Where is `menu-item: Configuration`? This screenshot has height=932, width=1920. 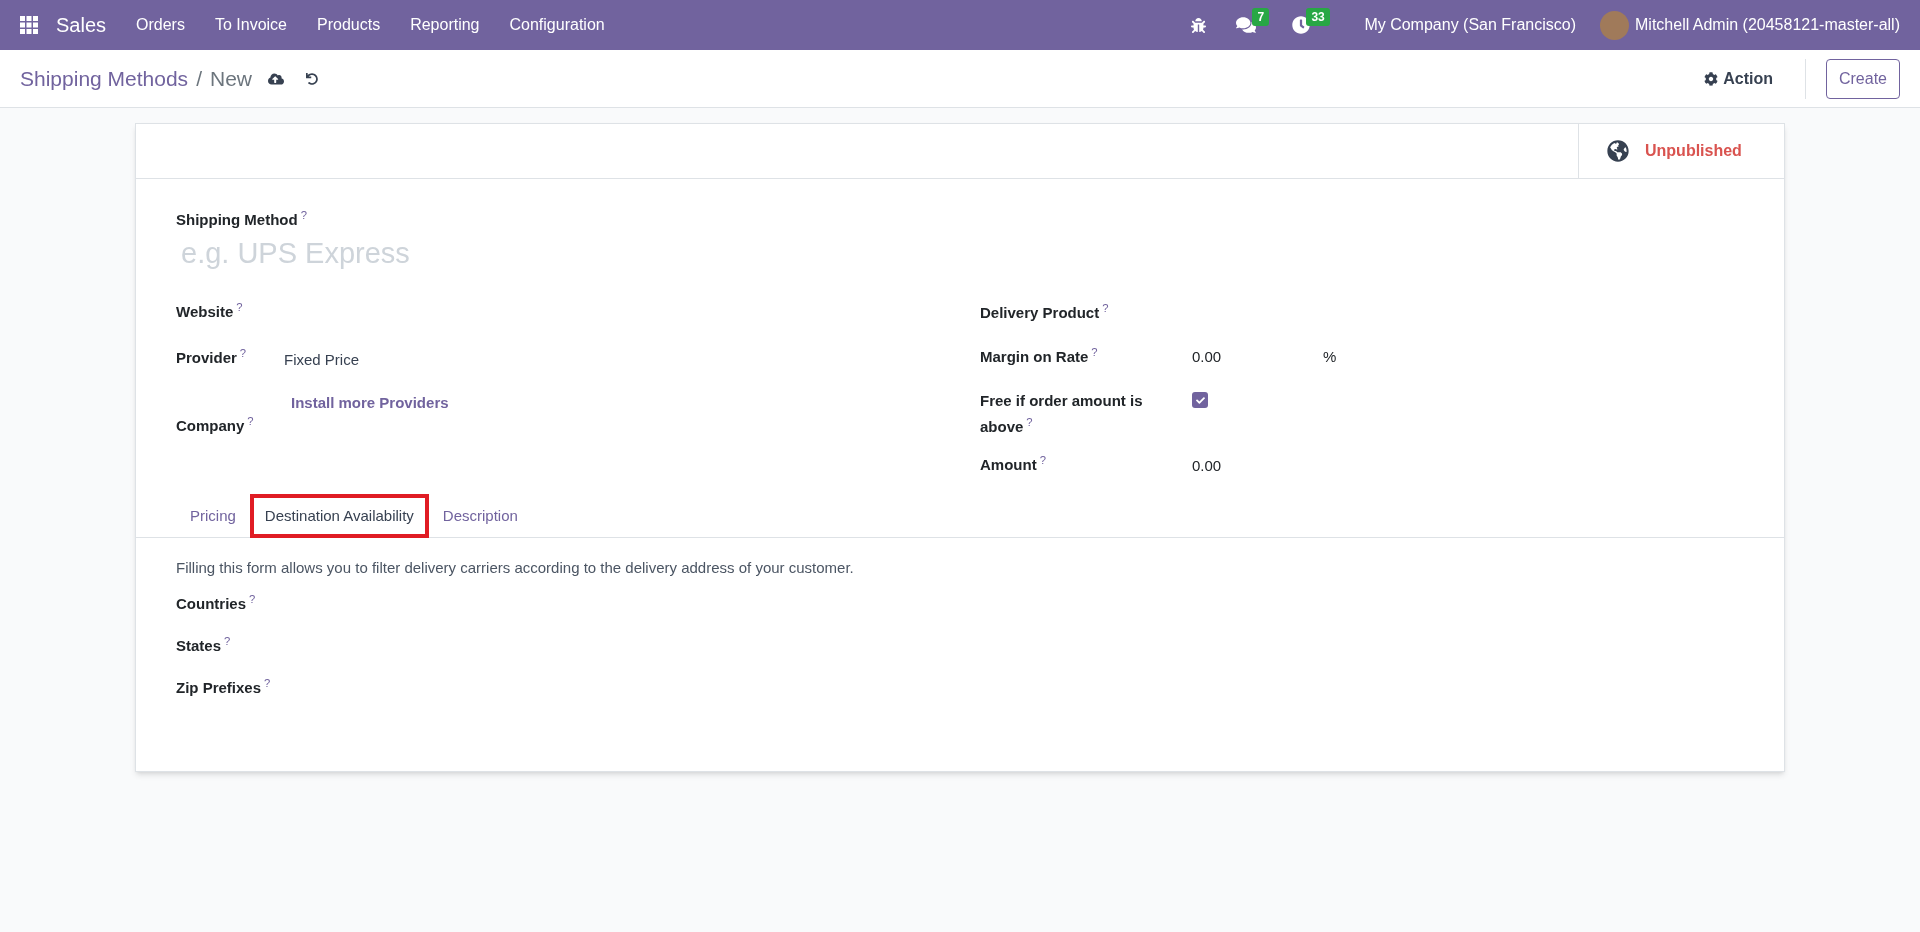 menu-item: Configuration is located at coordinates (557, 25).